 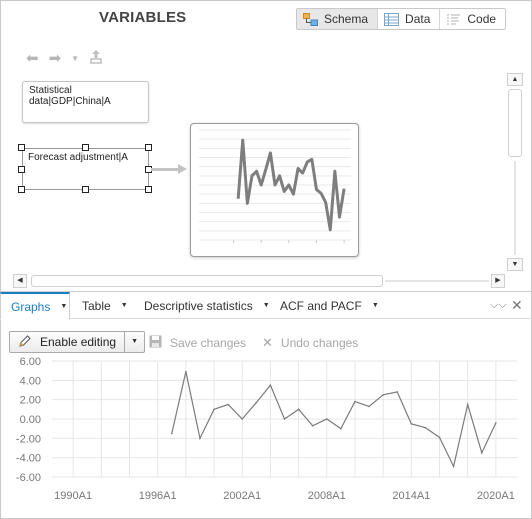 What do you see at coordinates (482, 19) in the screenshot?
I see `code-view-label: Code` at bounding box center [482, 19].